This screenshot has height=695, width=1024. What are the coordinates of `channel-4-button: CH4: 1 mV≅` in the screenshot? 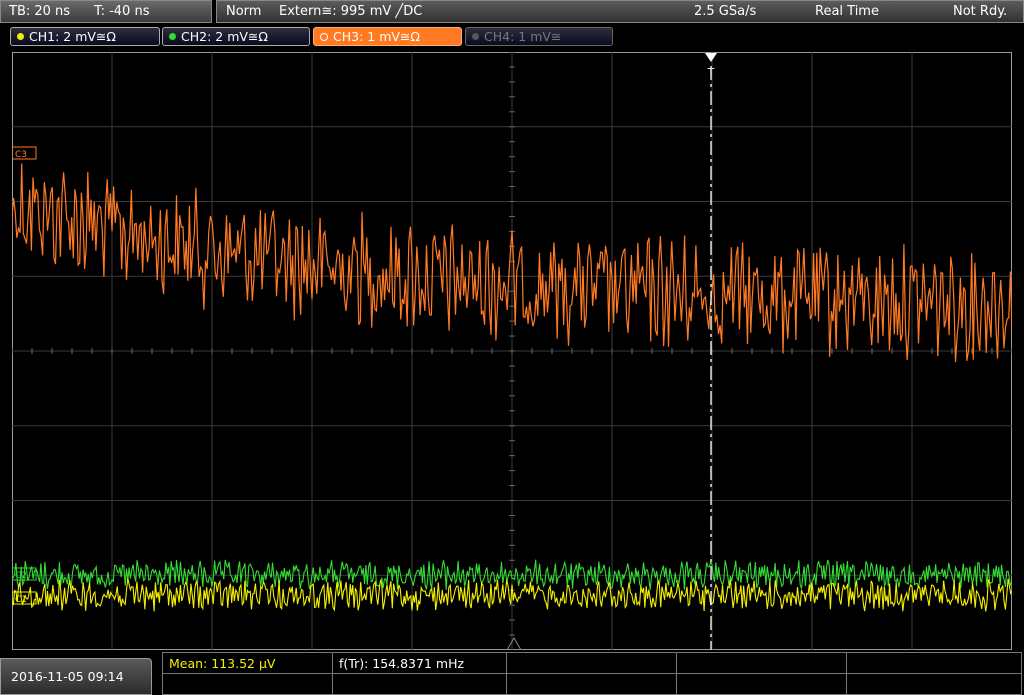 It's located at (539, 36).